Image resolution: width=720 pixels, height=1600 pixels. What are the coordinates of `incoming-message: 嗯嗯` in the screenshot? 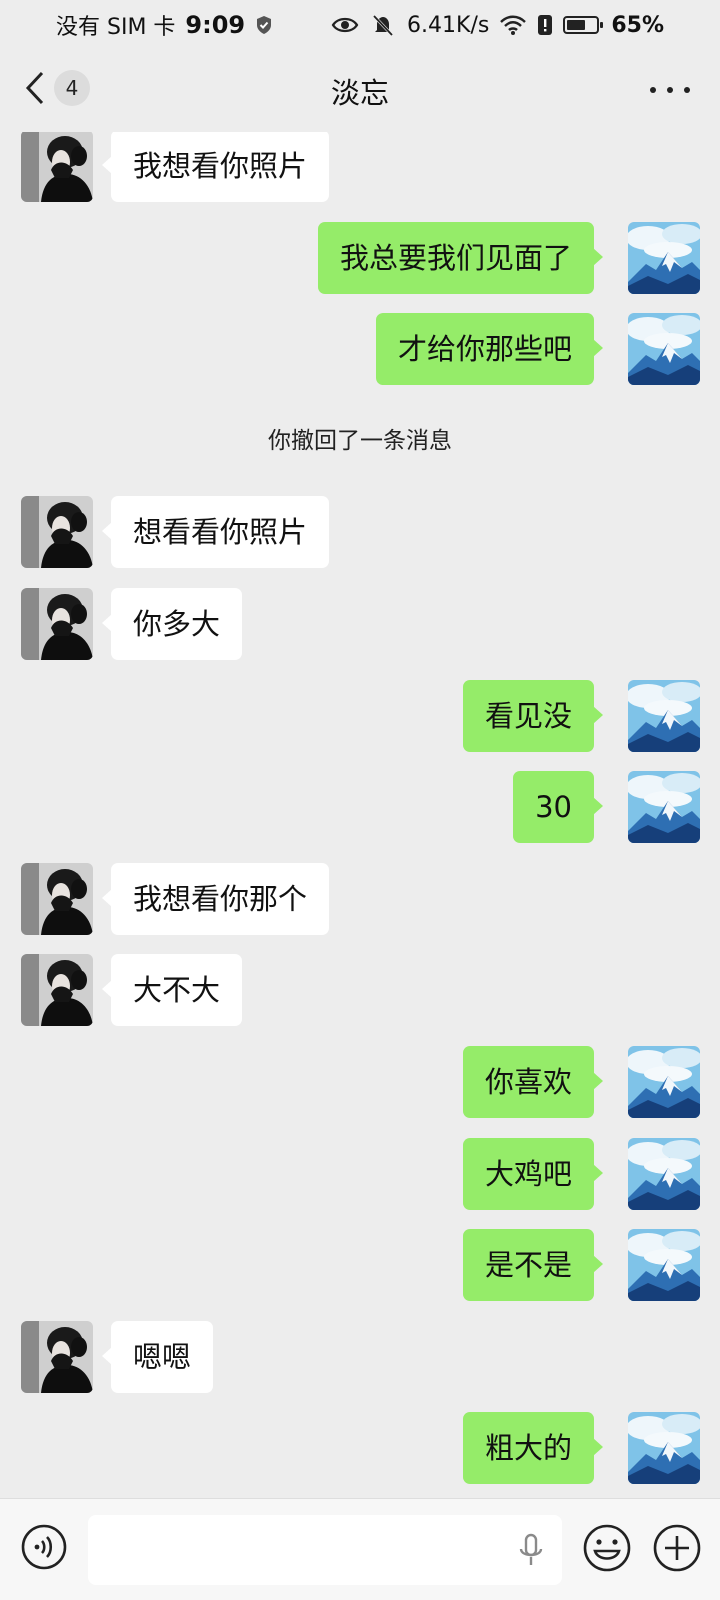 It's located at (360, 1357).